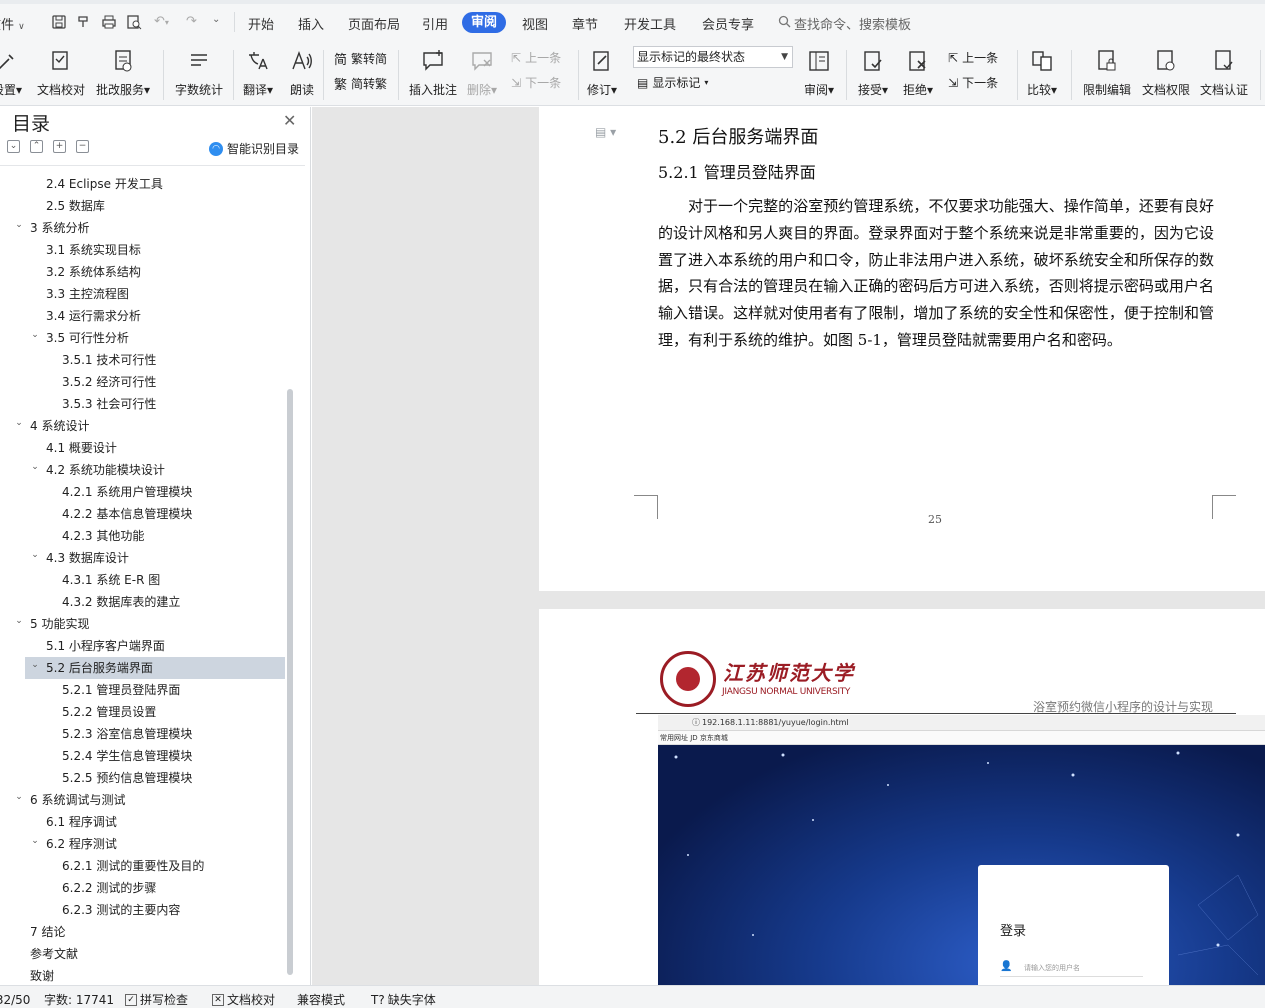  Describe the element at coordinates (261, 23) in the screenshot. I see `tab-home: 开始` at that location.